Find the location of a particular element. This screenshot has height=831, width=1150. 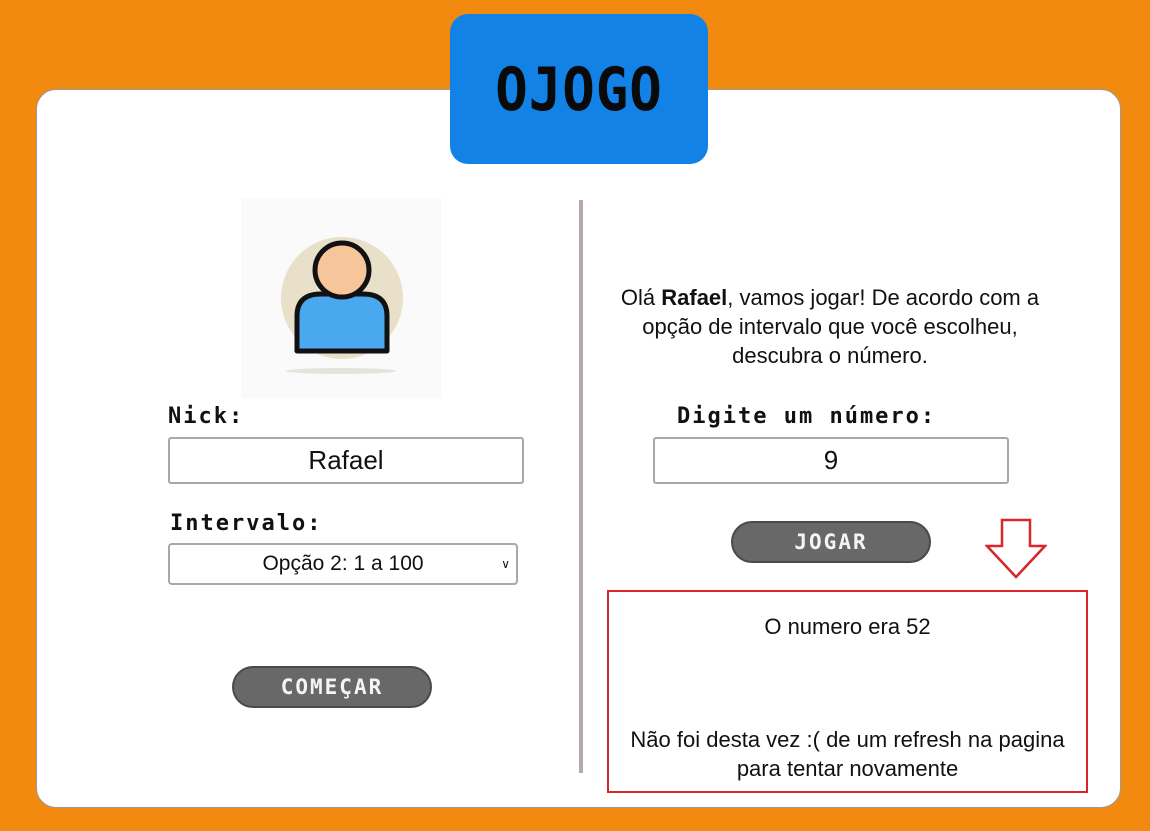

number-label: Digite um número: is located at coordinates (807, 416).